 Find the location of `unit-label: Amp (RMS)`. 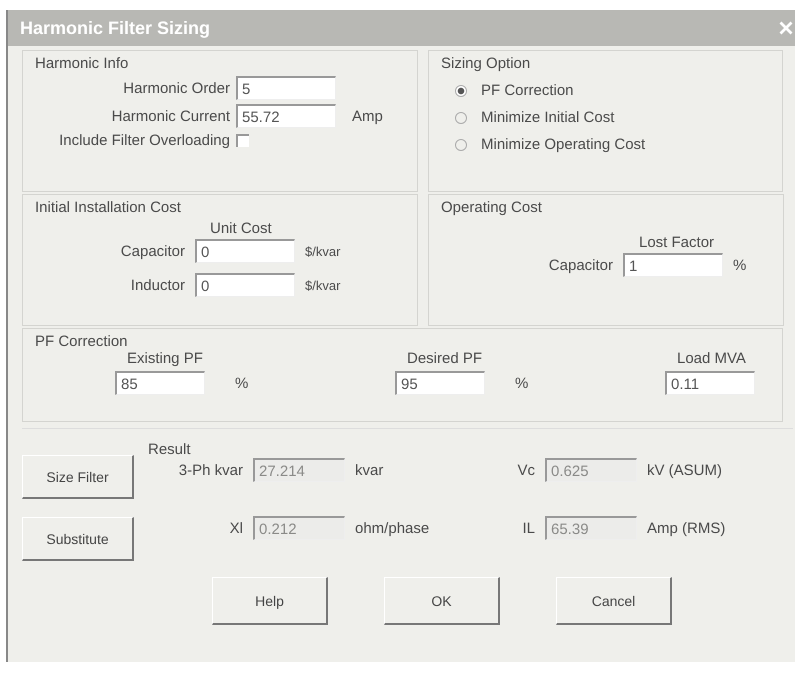

unit-label: Amp (RMS) is located at coordinates (686, 528).